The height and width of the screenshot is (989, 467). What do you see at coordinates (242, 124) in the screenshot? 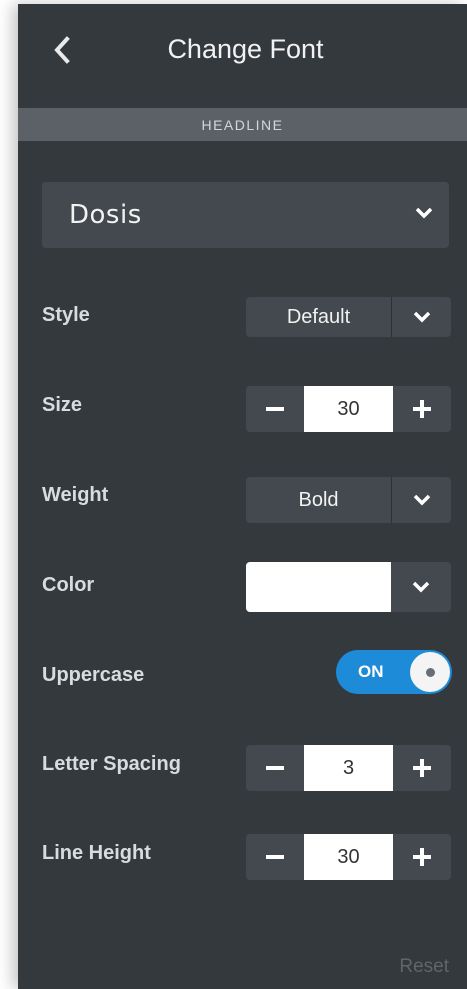
I see `section-headline-bar: HEADLINE` at bounding box center [242, 124].